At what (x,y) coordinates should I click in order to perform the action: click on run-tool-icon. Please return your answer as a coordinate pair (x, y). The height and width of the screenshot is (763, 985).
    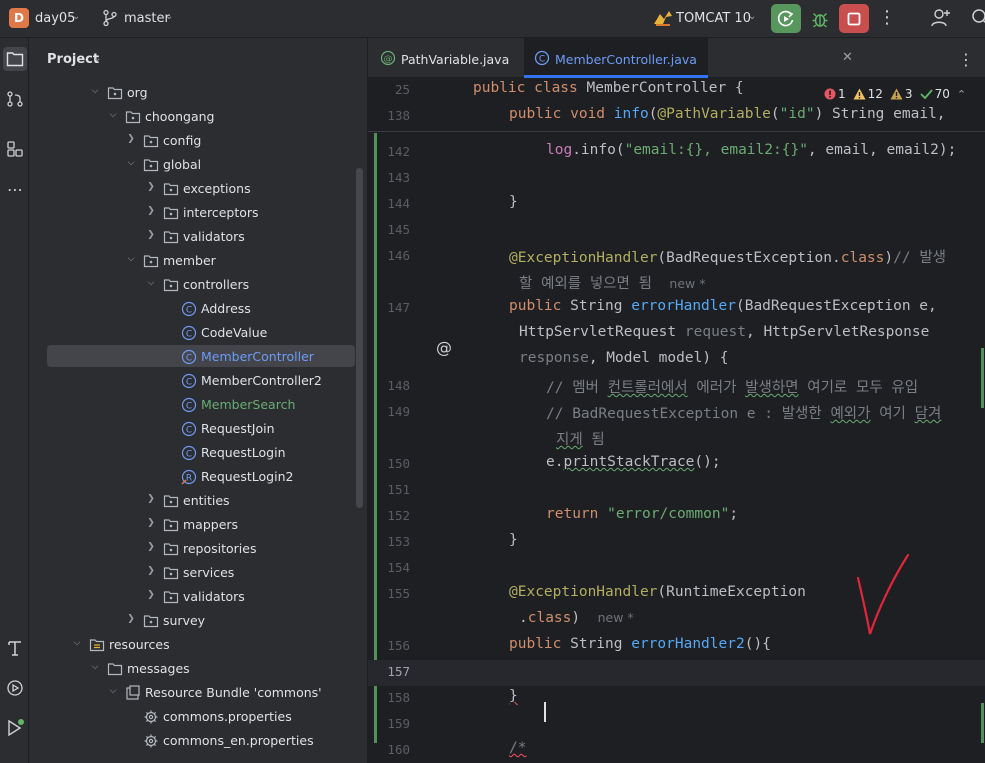
    Looking at the image, I should click on (15, 728).